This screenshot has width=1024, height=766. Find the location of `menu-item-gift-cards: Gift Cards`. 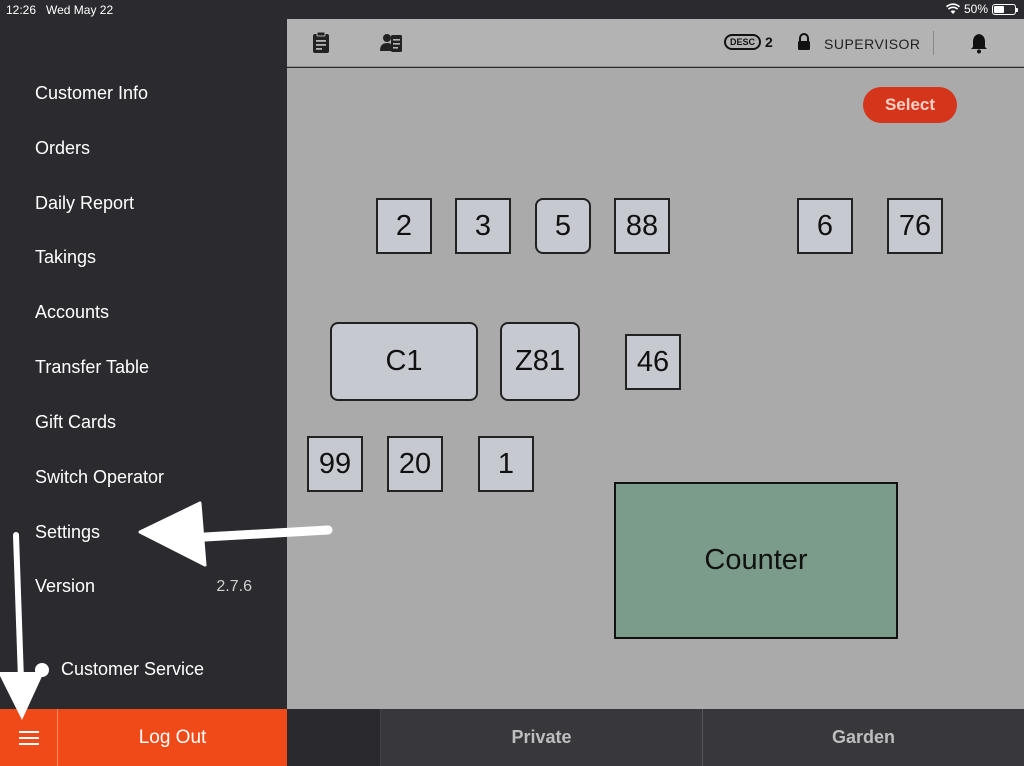

menu-item-gift-cards: Gift Cards is located at coordinates (75, 422).